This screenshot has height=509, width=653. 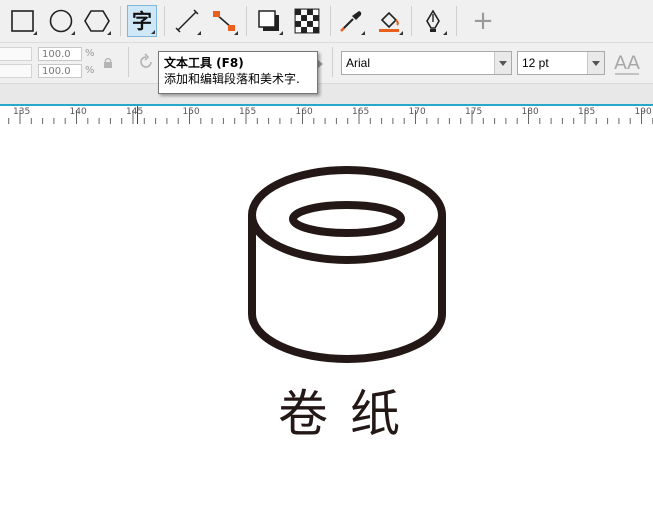 I want to click on scale-x-unit: %, so click(x=90, y=53).